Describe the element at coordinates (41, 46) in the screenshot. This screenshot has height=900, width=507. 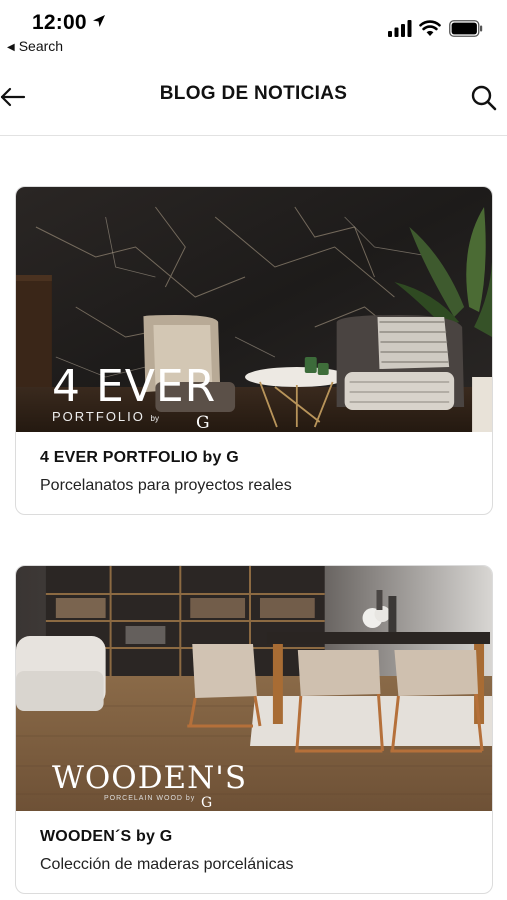
I see `back-app-label: Search` at that location.